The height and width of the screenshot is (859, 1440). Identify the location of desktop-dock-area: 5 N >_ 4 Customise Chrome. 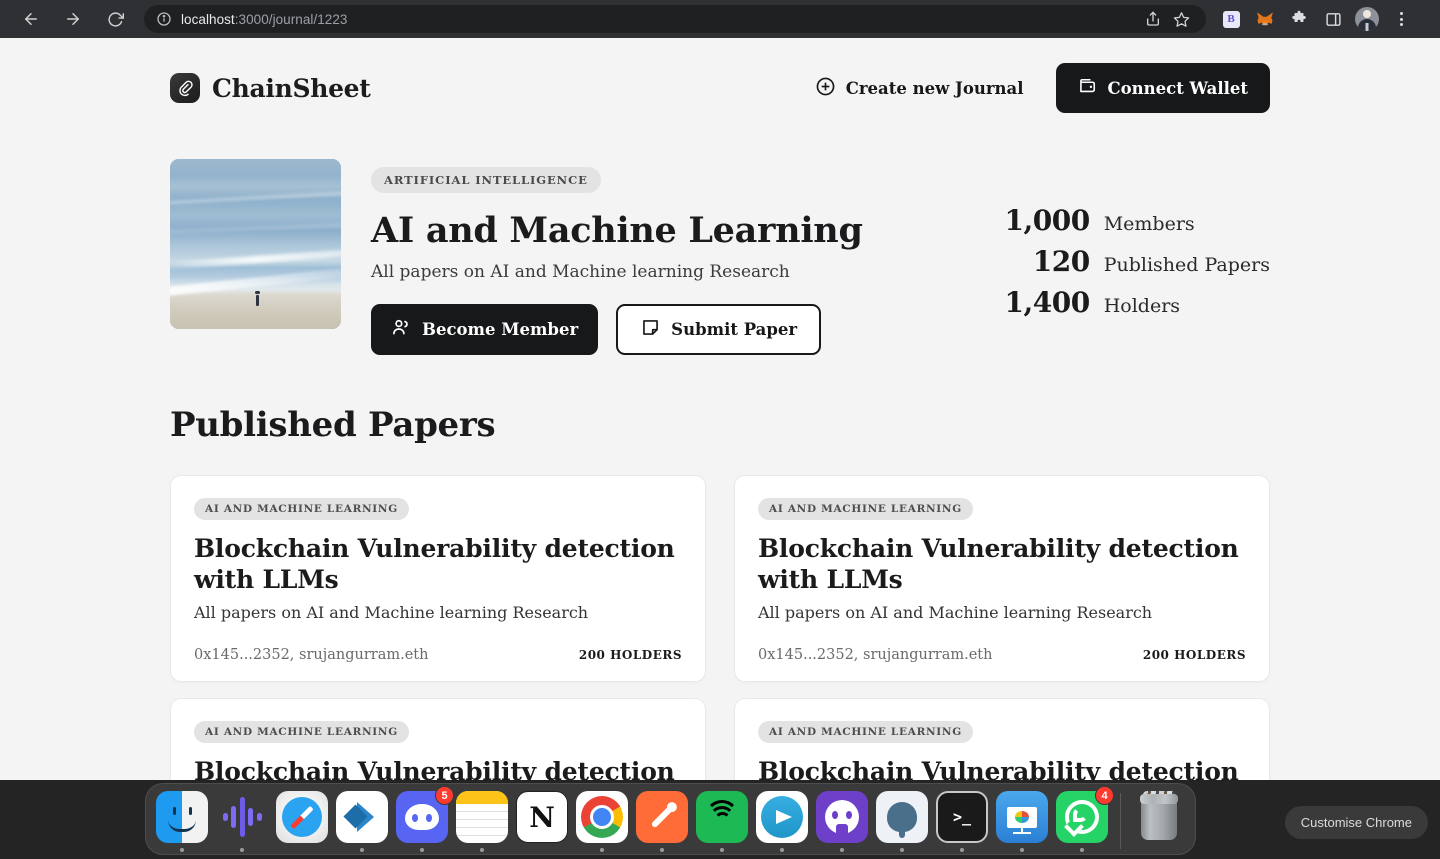
(720, 819).